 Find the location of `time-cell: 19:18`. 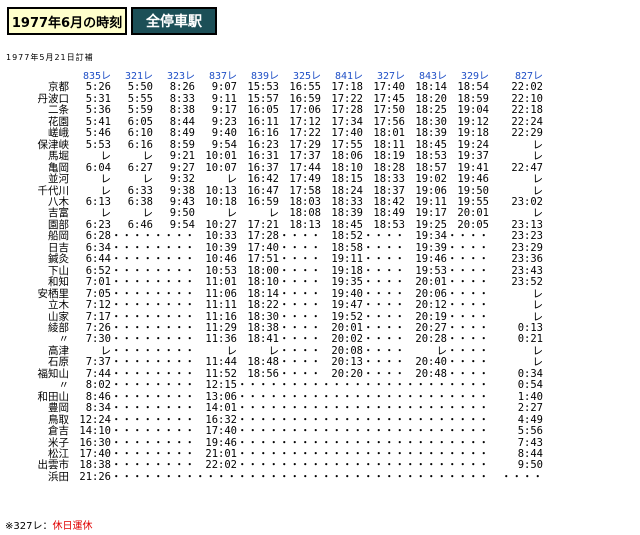

time-cell: 19:18 is located at coordinates (473, 133).